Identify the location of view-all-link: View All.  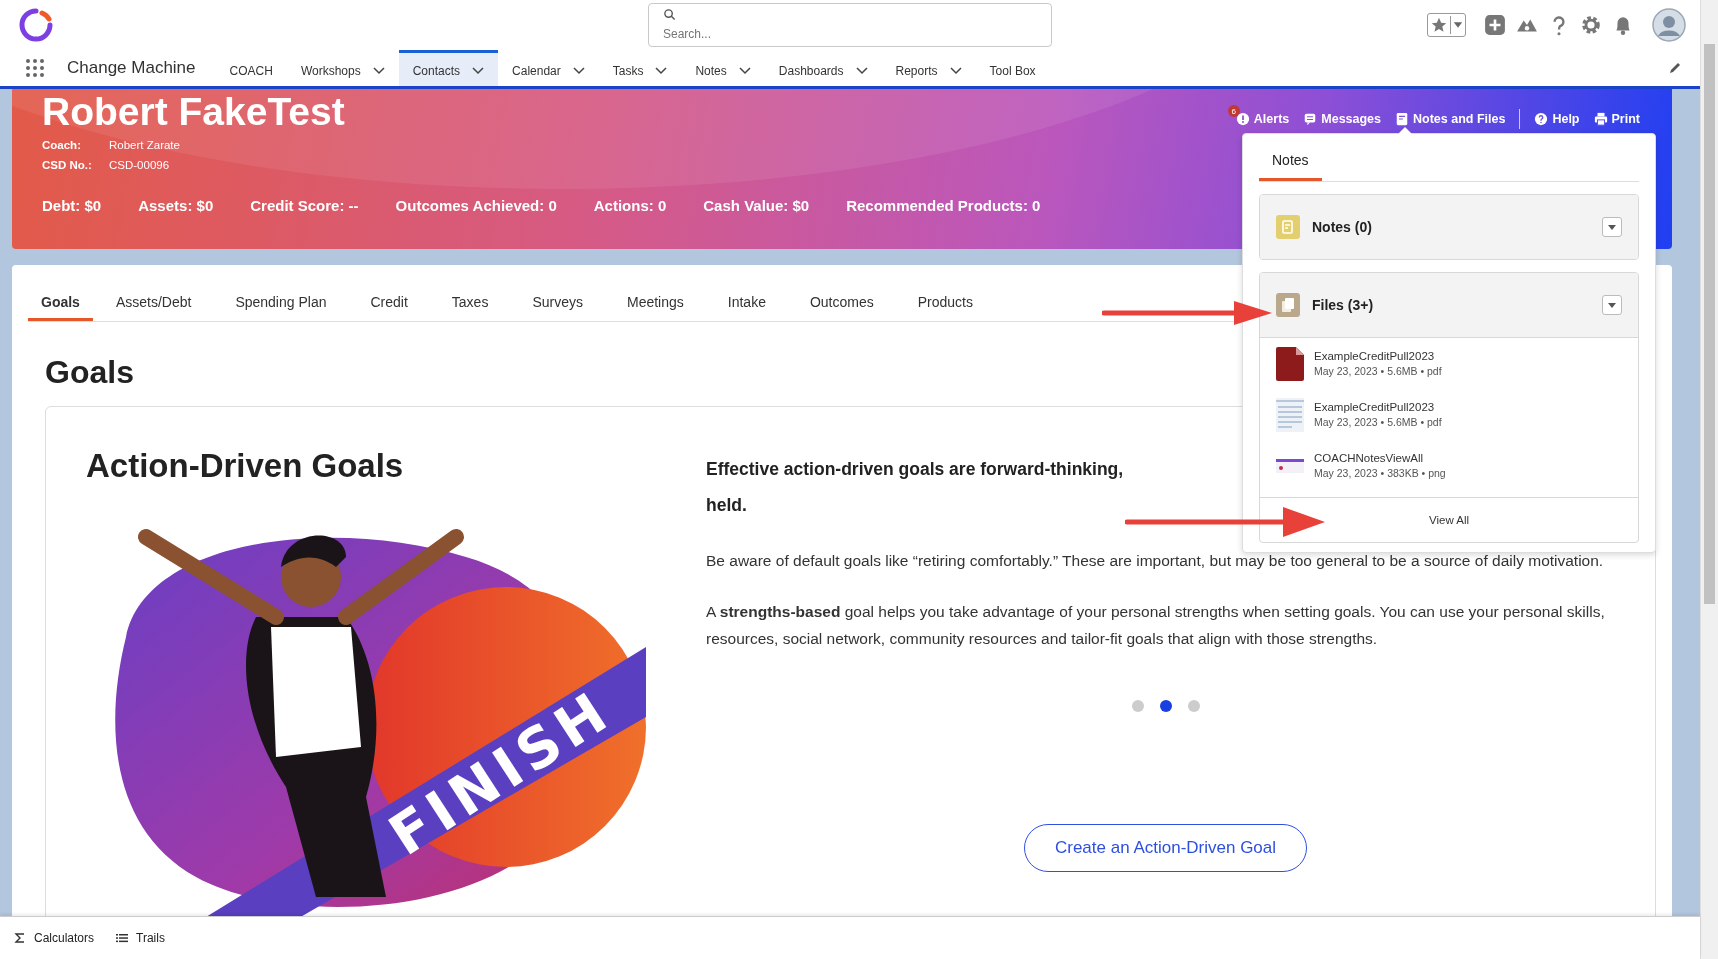
(1449, 520).